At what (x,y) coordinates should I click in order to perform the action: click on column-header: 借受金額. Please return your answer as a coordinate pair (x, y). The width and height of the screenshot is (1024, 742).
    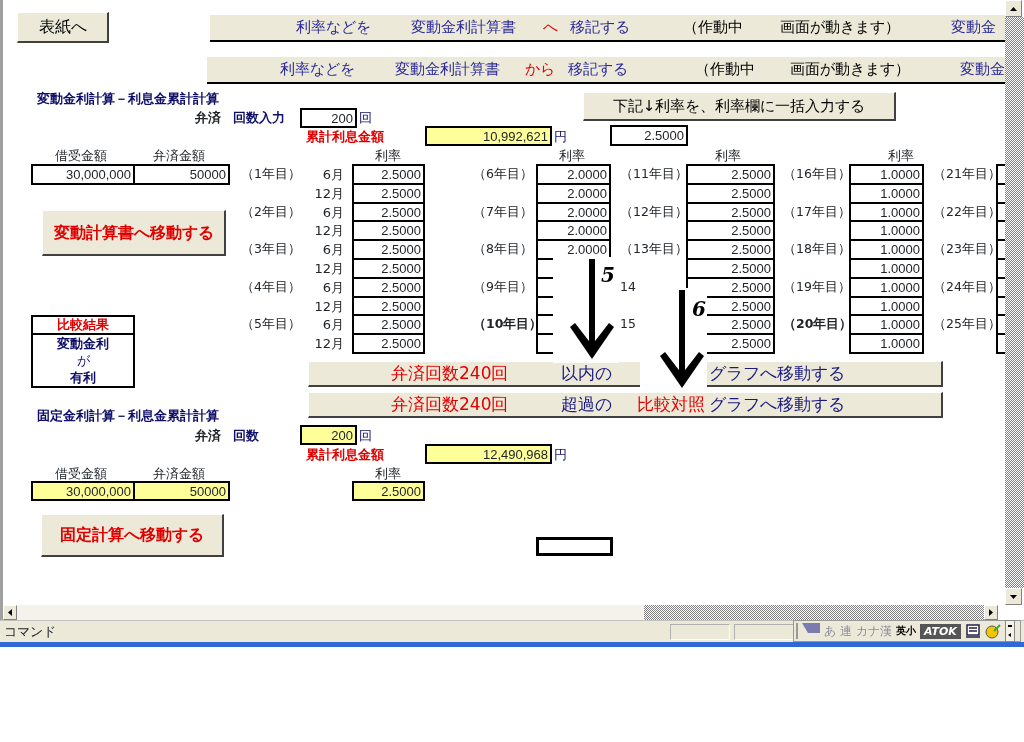
    Looking at the image, I should click on (81, 473).